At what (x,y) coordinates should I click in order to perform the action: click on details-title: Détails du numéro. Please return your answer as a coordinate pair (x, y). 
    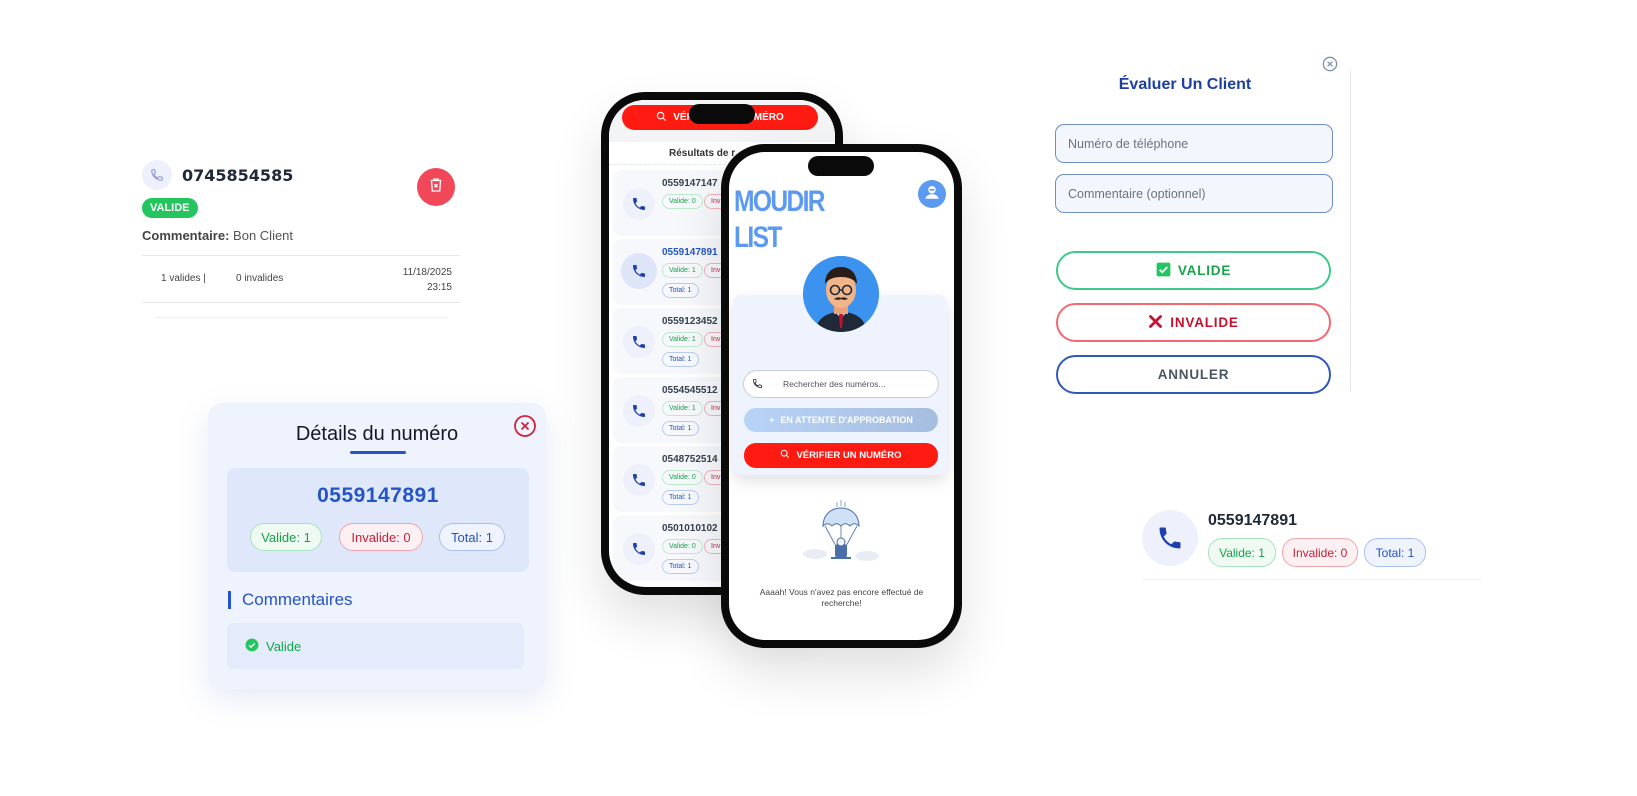
    Looking at the image, I should click on (377, 434).